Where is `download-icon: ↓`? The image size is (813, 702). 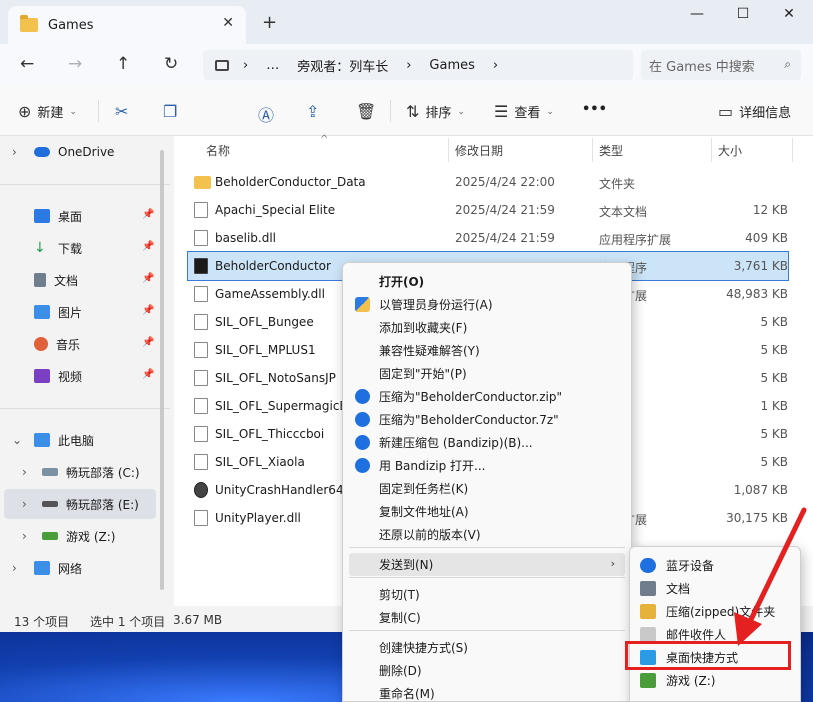
download-icon: ↓ is located at coordinates (40, 248).